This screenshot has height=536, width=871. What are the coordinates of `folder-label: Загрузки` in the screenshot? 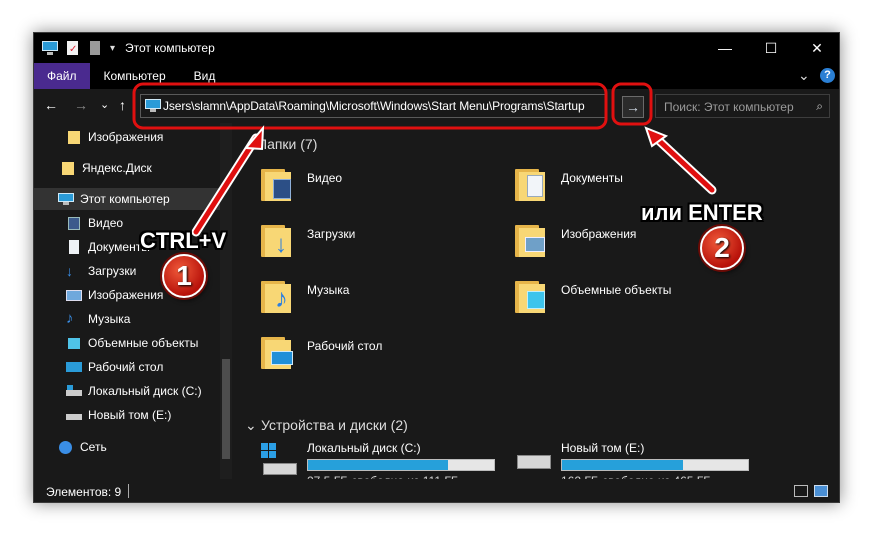 It's located at (331, 234).